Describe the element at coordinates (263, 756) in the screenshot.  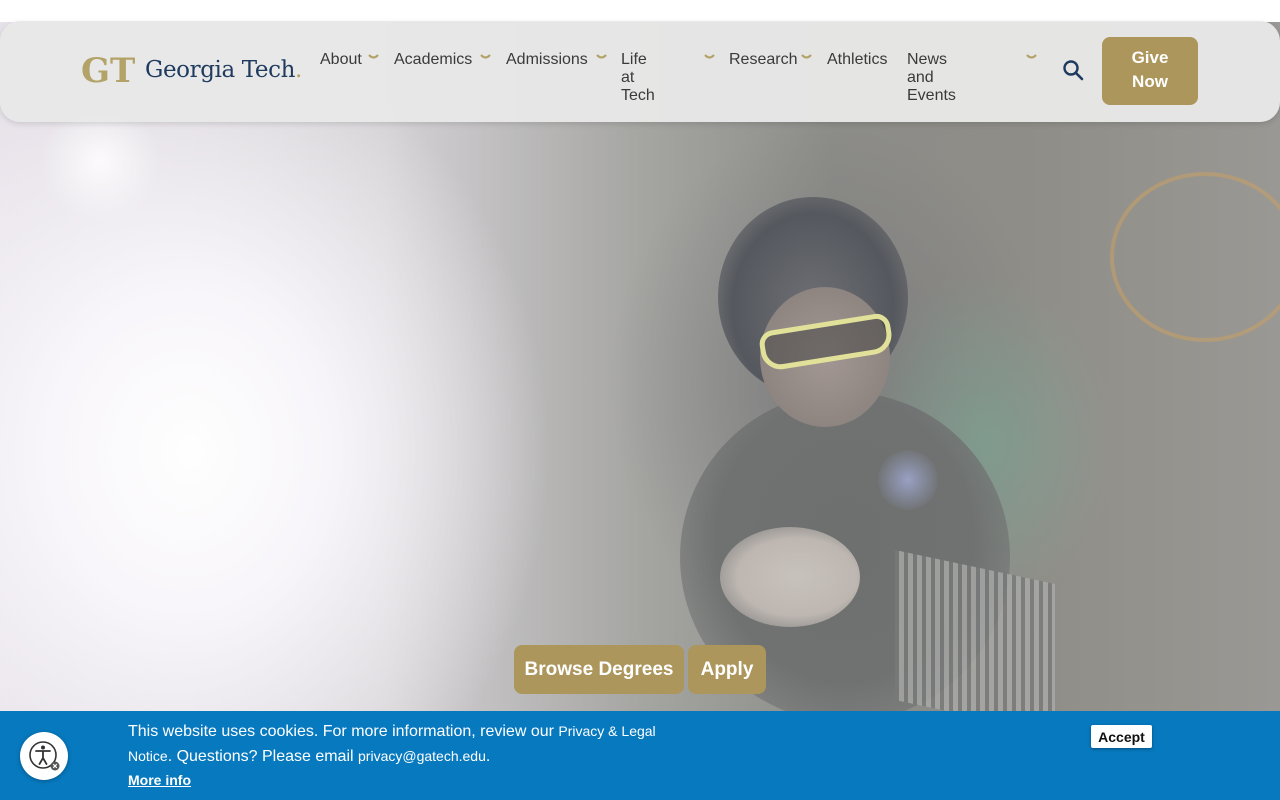
I see `cookie-text-2: . Questions? Please email` at that location.